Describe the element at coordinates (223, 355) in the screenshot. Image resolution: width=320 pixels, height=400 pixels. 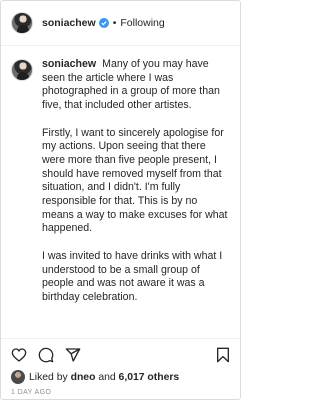
I see `bookmark-icon` at that location.